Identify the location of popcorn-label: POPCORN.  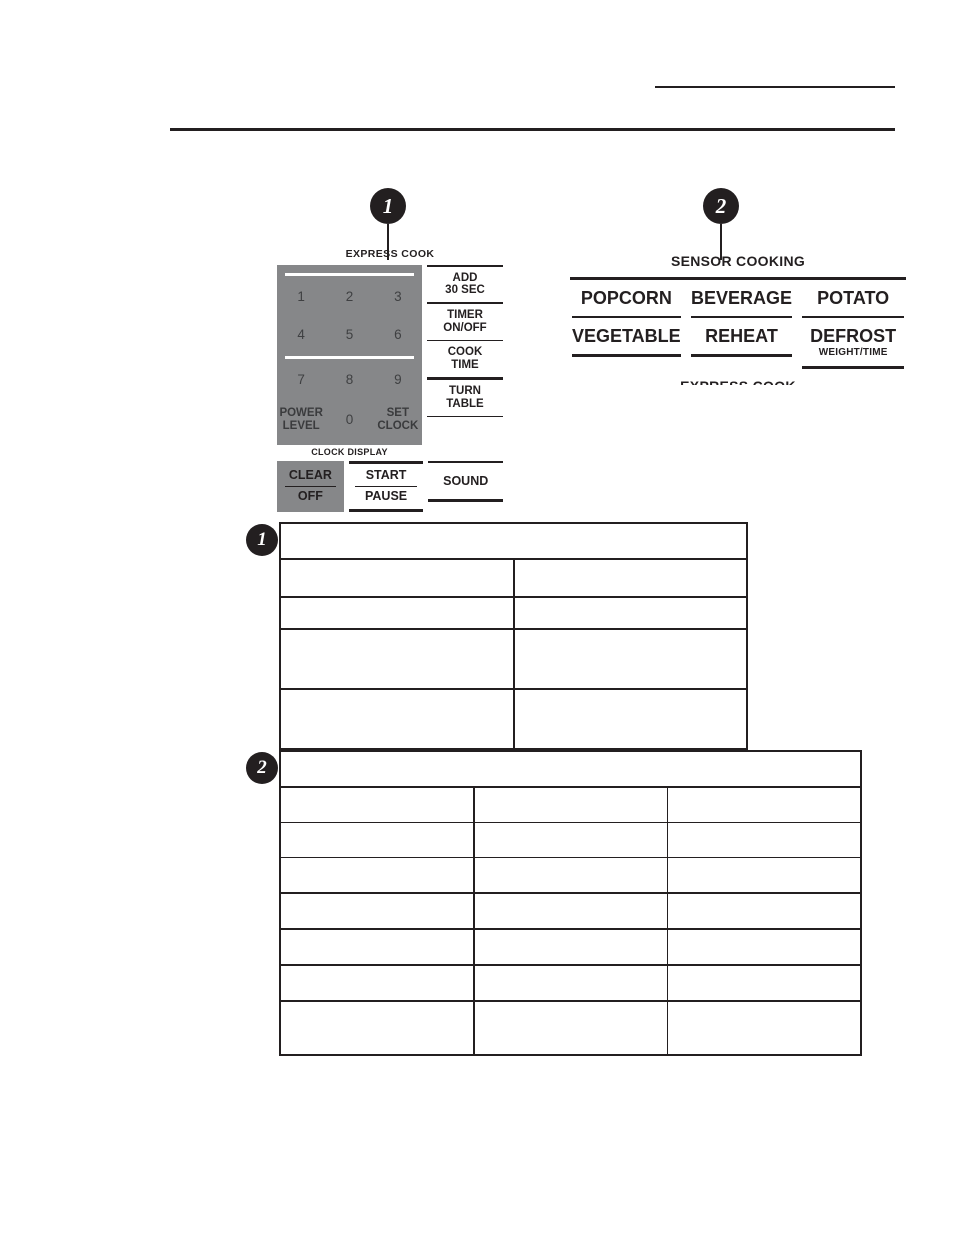
(626, 298).